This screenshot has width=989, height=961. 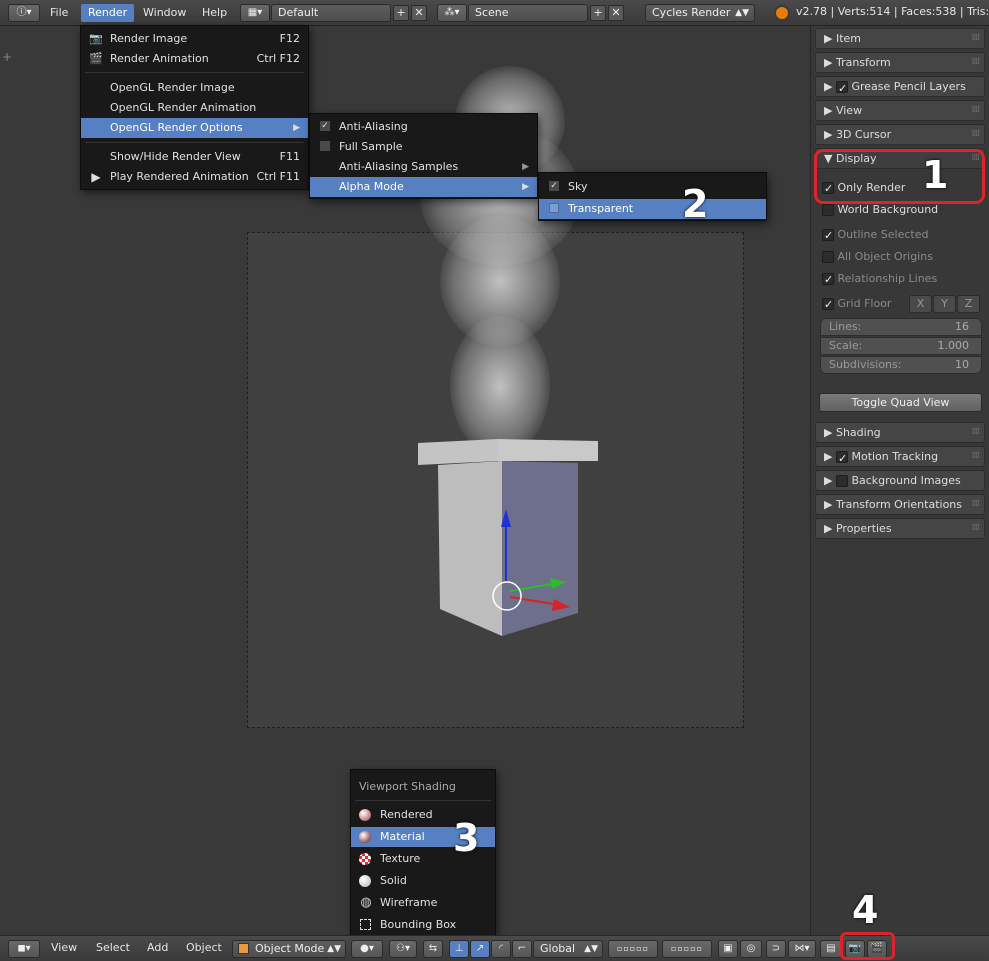 I want to click on shading-item-wireframe: ◍ Wireframe, so click(x=423, y=903).